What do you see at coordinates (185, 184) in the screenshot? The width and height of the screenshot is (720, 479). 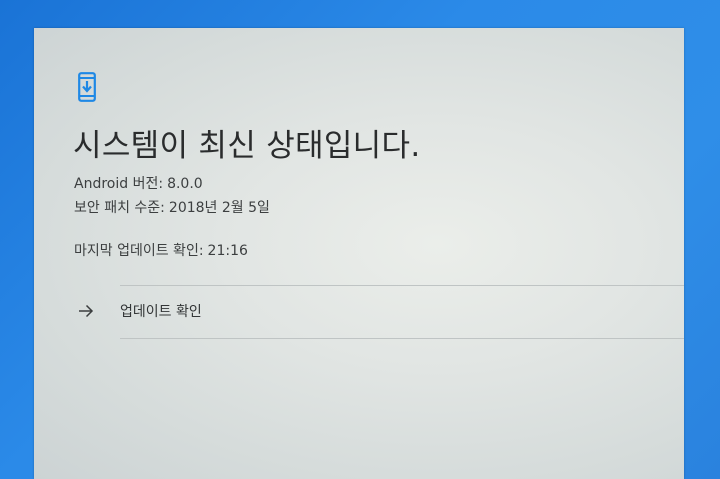 I see `android-version-value: 8.0.0` at bounding box center [185, 184].